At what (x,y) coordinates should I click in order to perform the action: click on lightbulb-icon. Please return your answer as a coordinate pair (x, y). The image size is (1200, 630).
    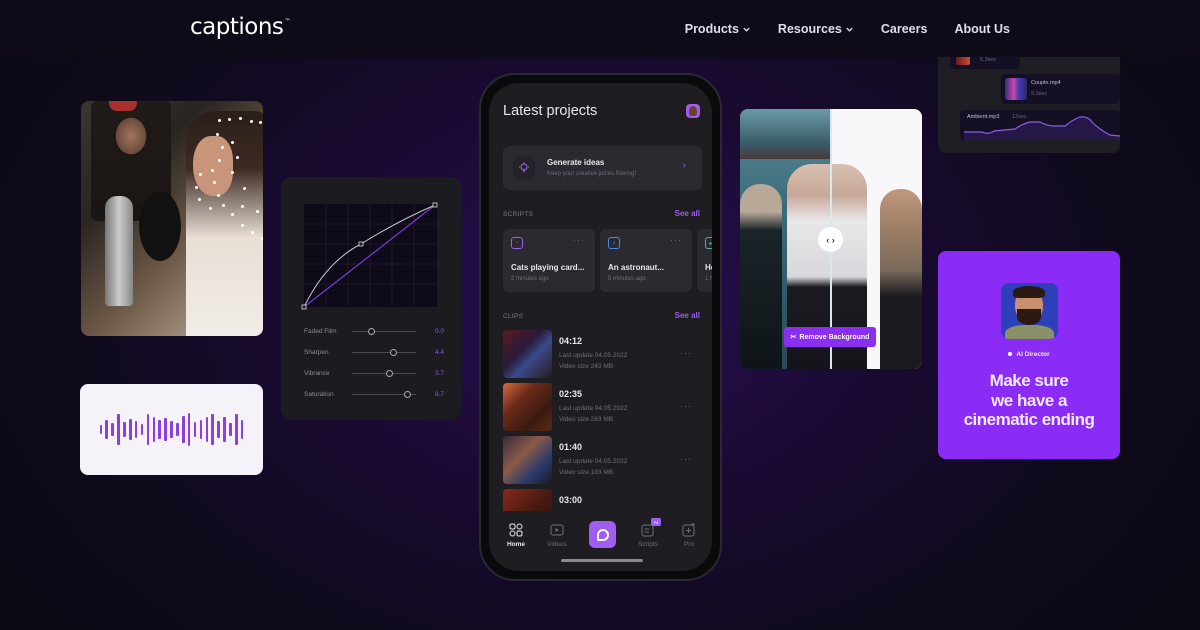
    Looking at the image, I should click on (524, 168).